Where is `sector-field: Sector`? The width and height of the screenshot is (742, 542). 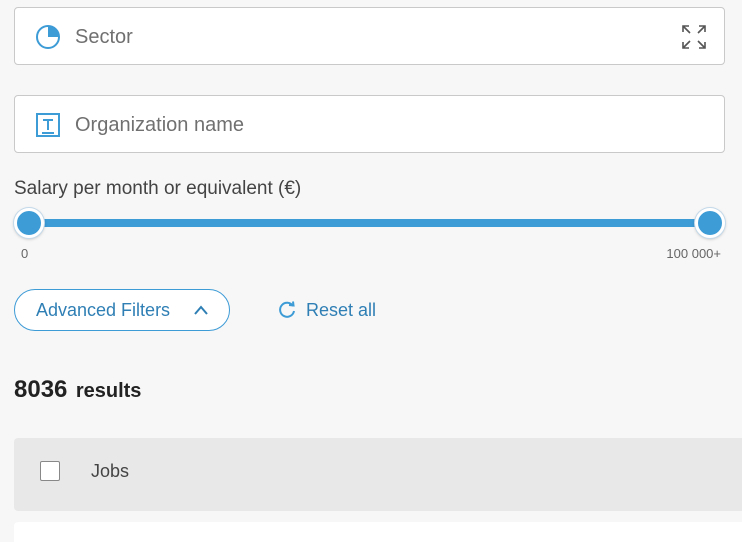 sector-field: Sector is located at coordinates (369, 36).